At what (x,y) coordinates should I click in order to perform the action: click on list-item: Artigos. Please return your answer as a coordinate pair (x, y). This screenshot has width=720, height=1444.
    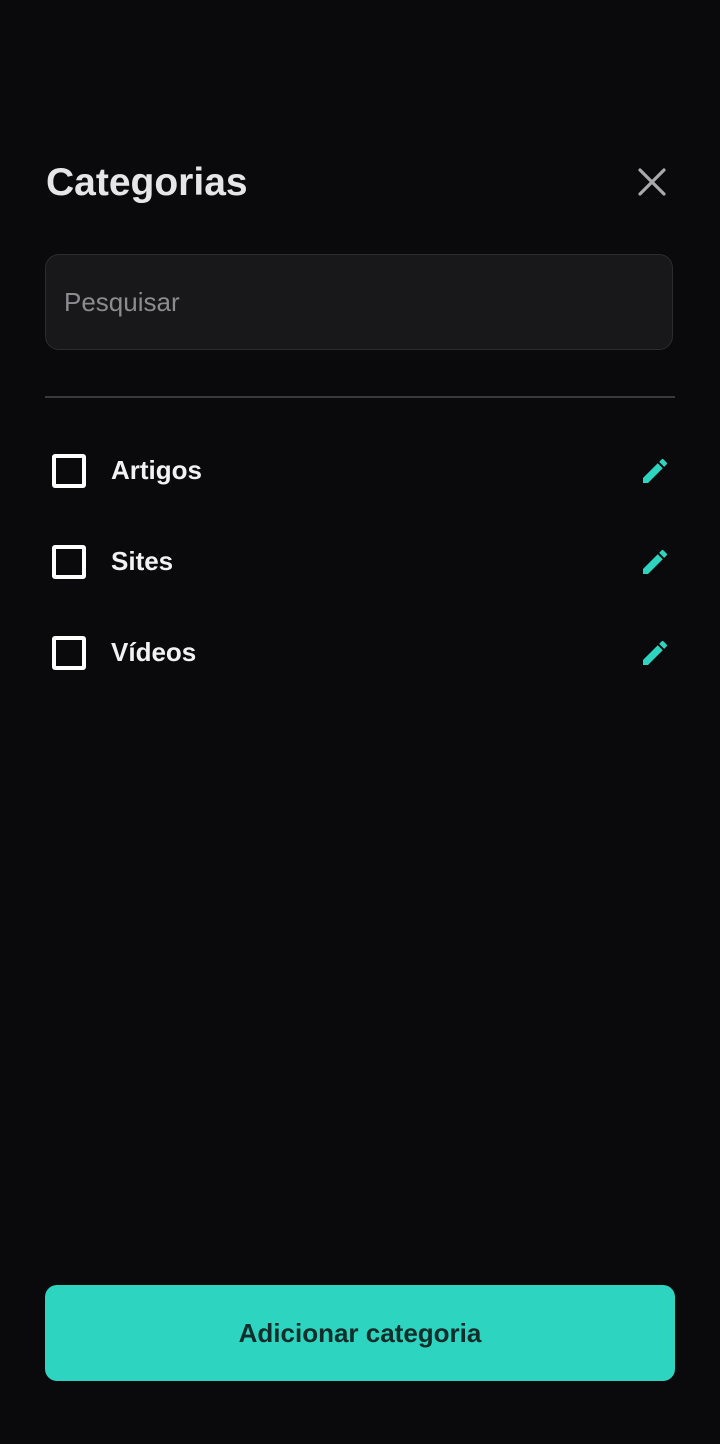
    Looking at the image, I should click on (360, 470).